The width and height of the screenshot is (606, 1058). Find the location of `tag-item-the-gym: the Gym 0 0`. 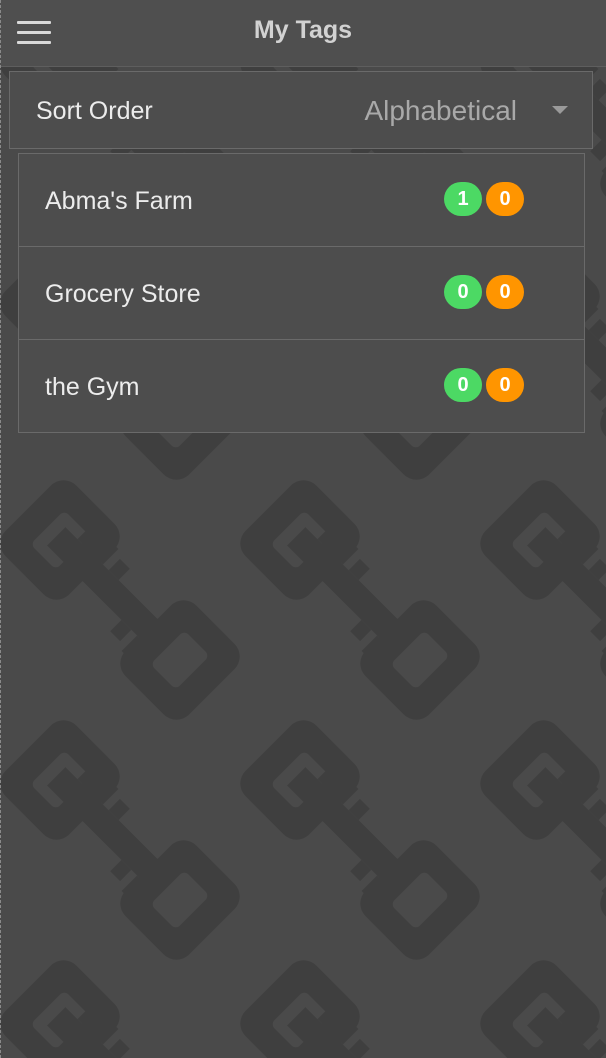

tag-item-the-gym: the Gym 0 0 is located at coordinates (301, 386).